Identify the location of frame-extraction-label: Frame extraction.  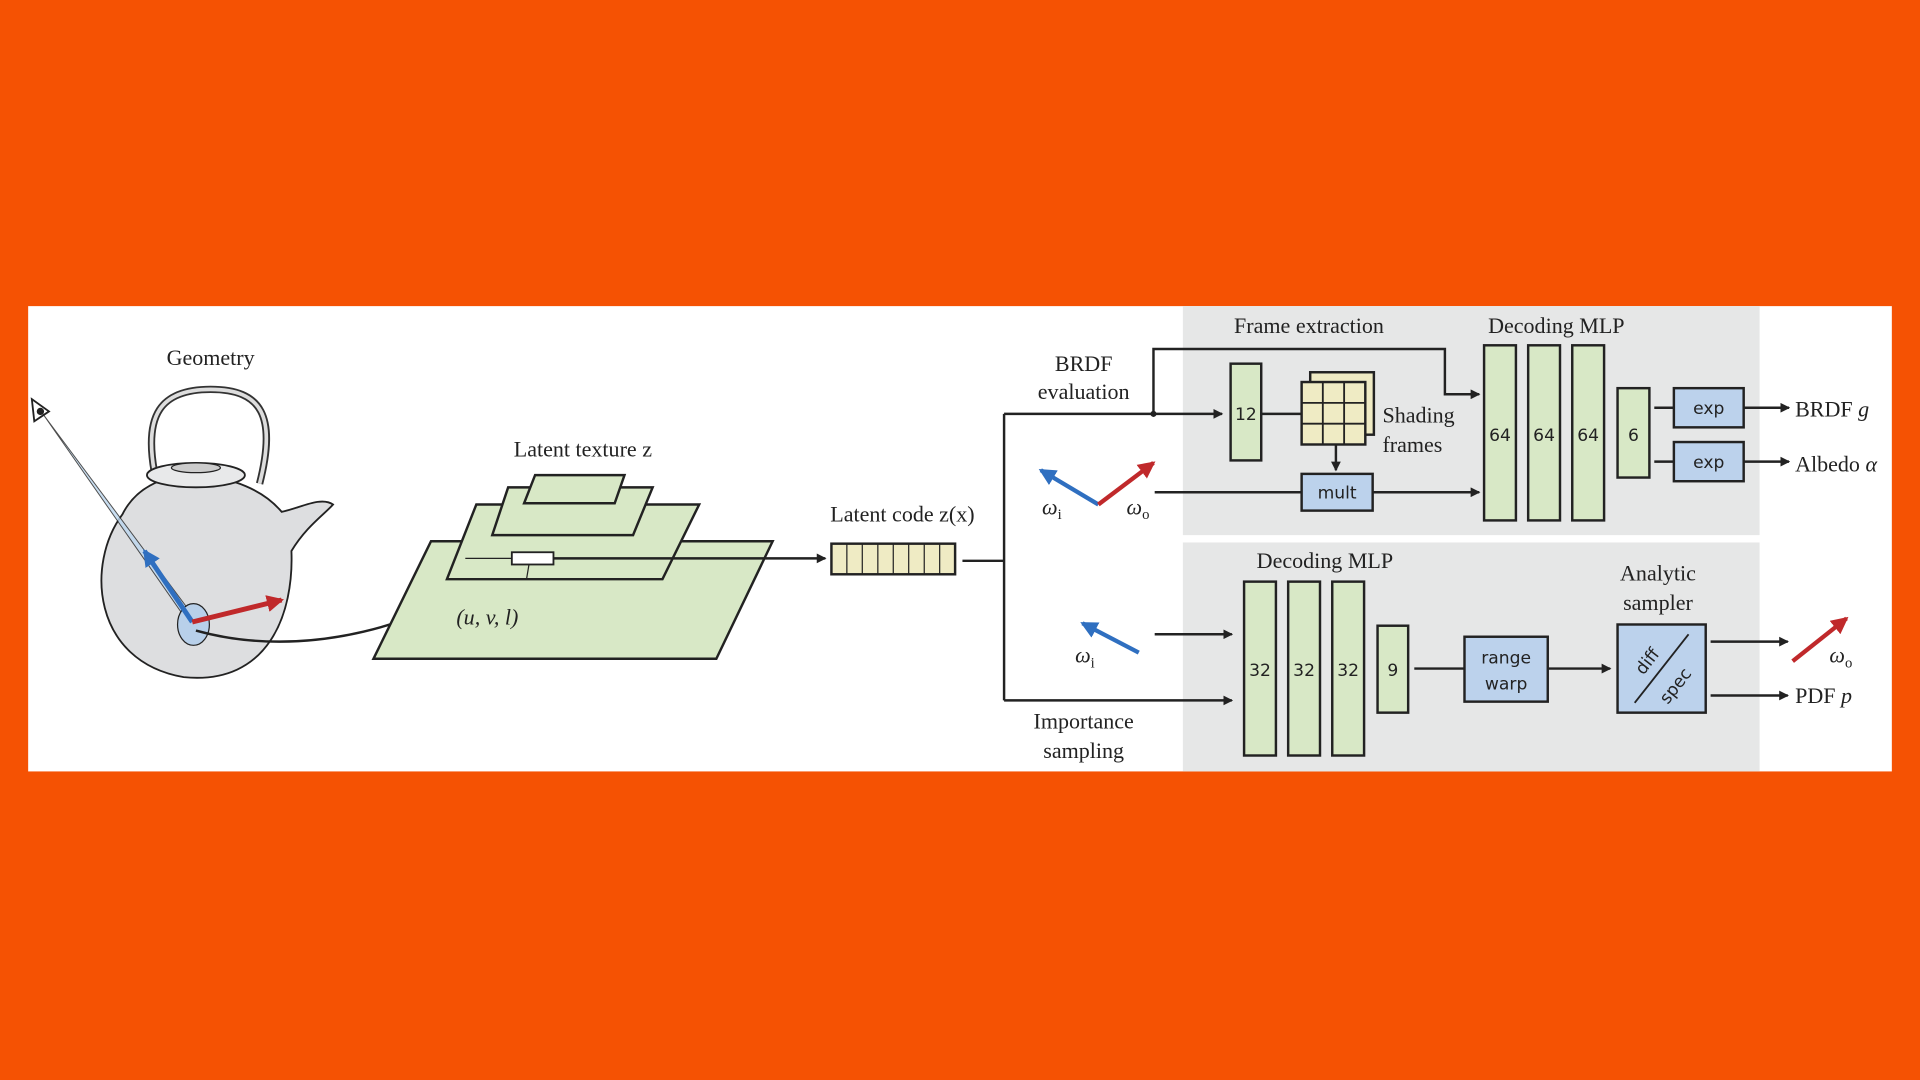
(1309, 325).